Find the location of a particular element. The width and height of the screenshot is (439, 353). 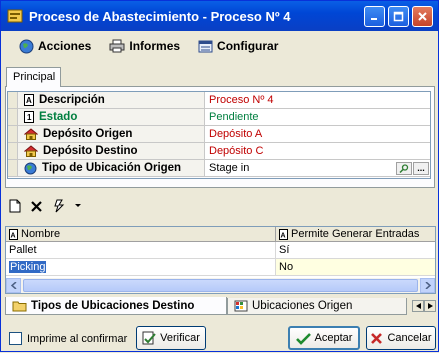

menu-acciones: Acciones is located at coordinates (55, 46).